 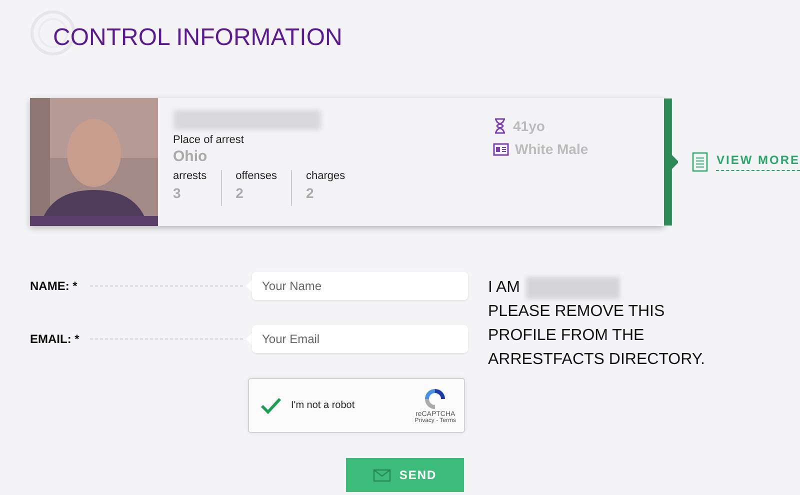 What do you see at coordinates (700, 162) in the screenshot?
I see `document-icon` at bounding box center [700, 162].